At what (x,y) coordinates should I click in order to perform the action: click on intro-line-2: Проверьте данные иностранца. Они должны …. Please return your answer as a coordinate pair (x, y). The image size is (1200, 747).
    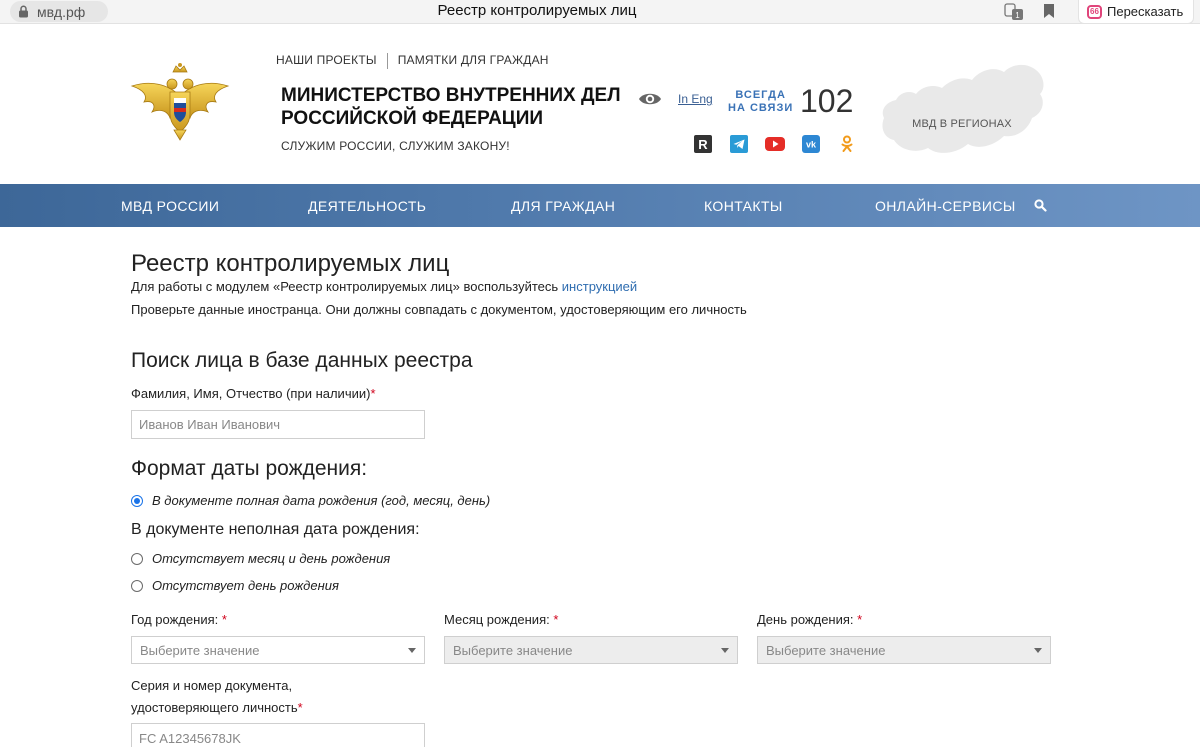
    Looking at the image, I should click on (439, 309).